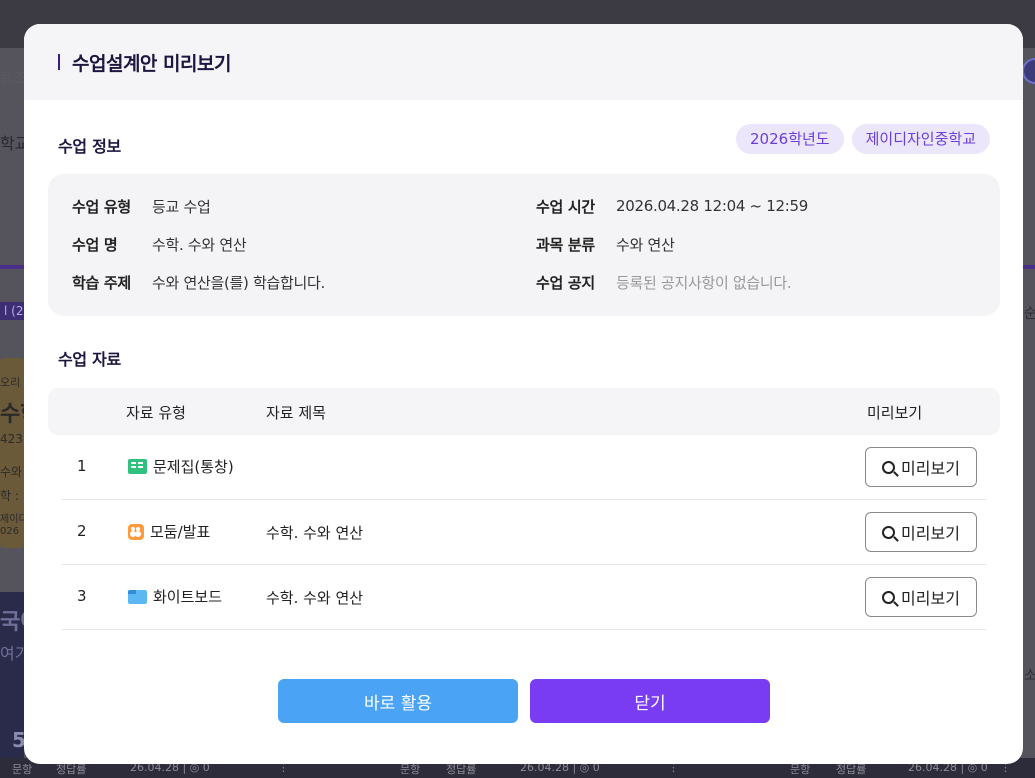 The height and width of the screenshot is (778, 1035). Describe the element at coordinates (10, 382) in the screenshot. I see `background-text: 오리` at that location.